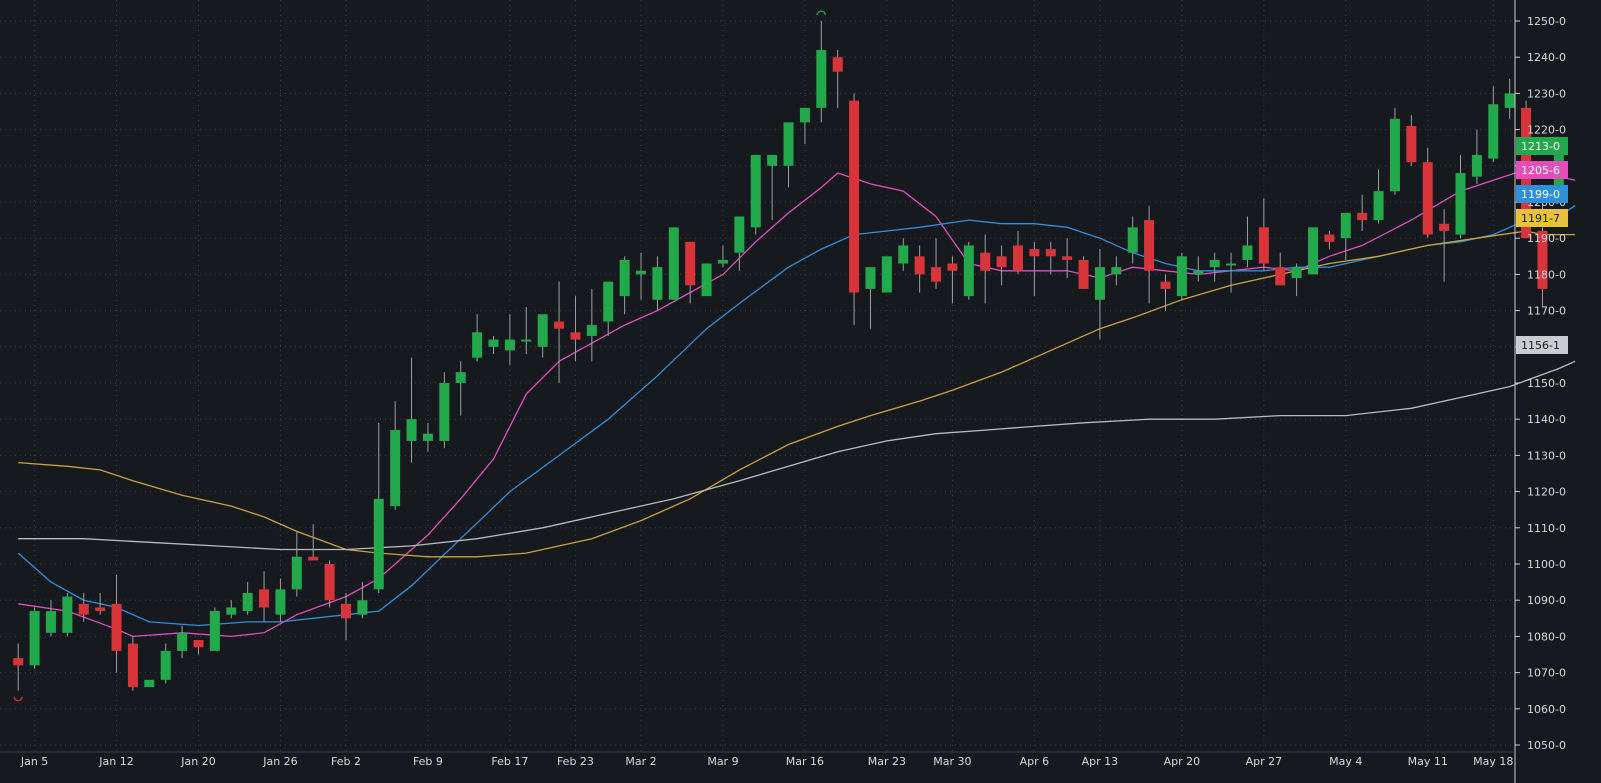  Describe the element at coordinates (1546, 311) in the screenshot. I see `y-tick-label: 1170-0` at that location.